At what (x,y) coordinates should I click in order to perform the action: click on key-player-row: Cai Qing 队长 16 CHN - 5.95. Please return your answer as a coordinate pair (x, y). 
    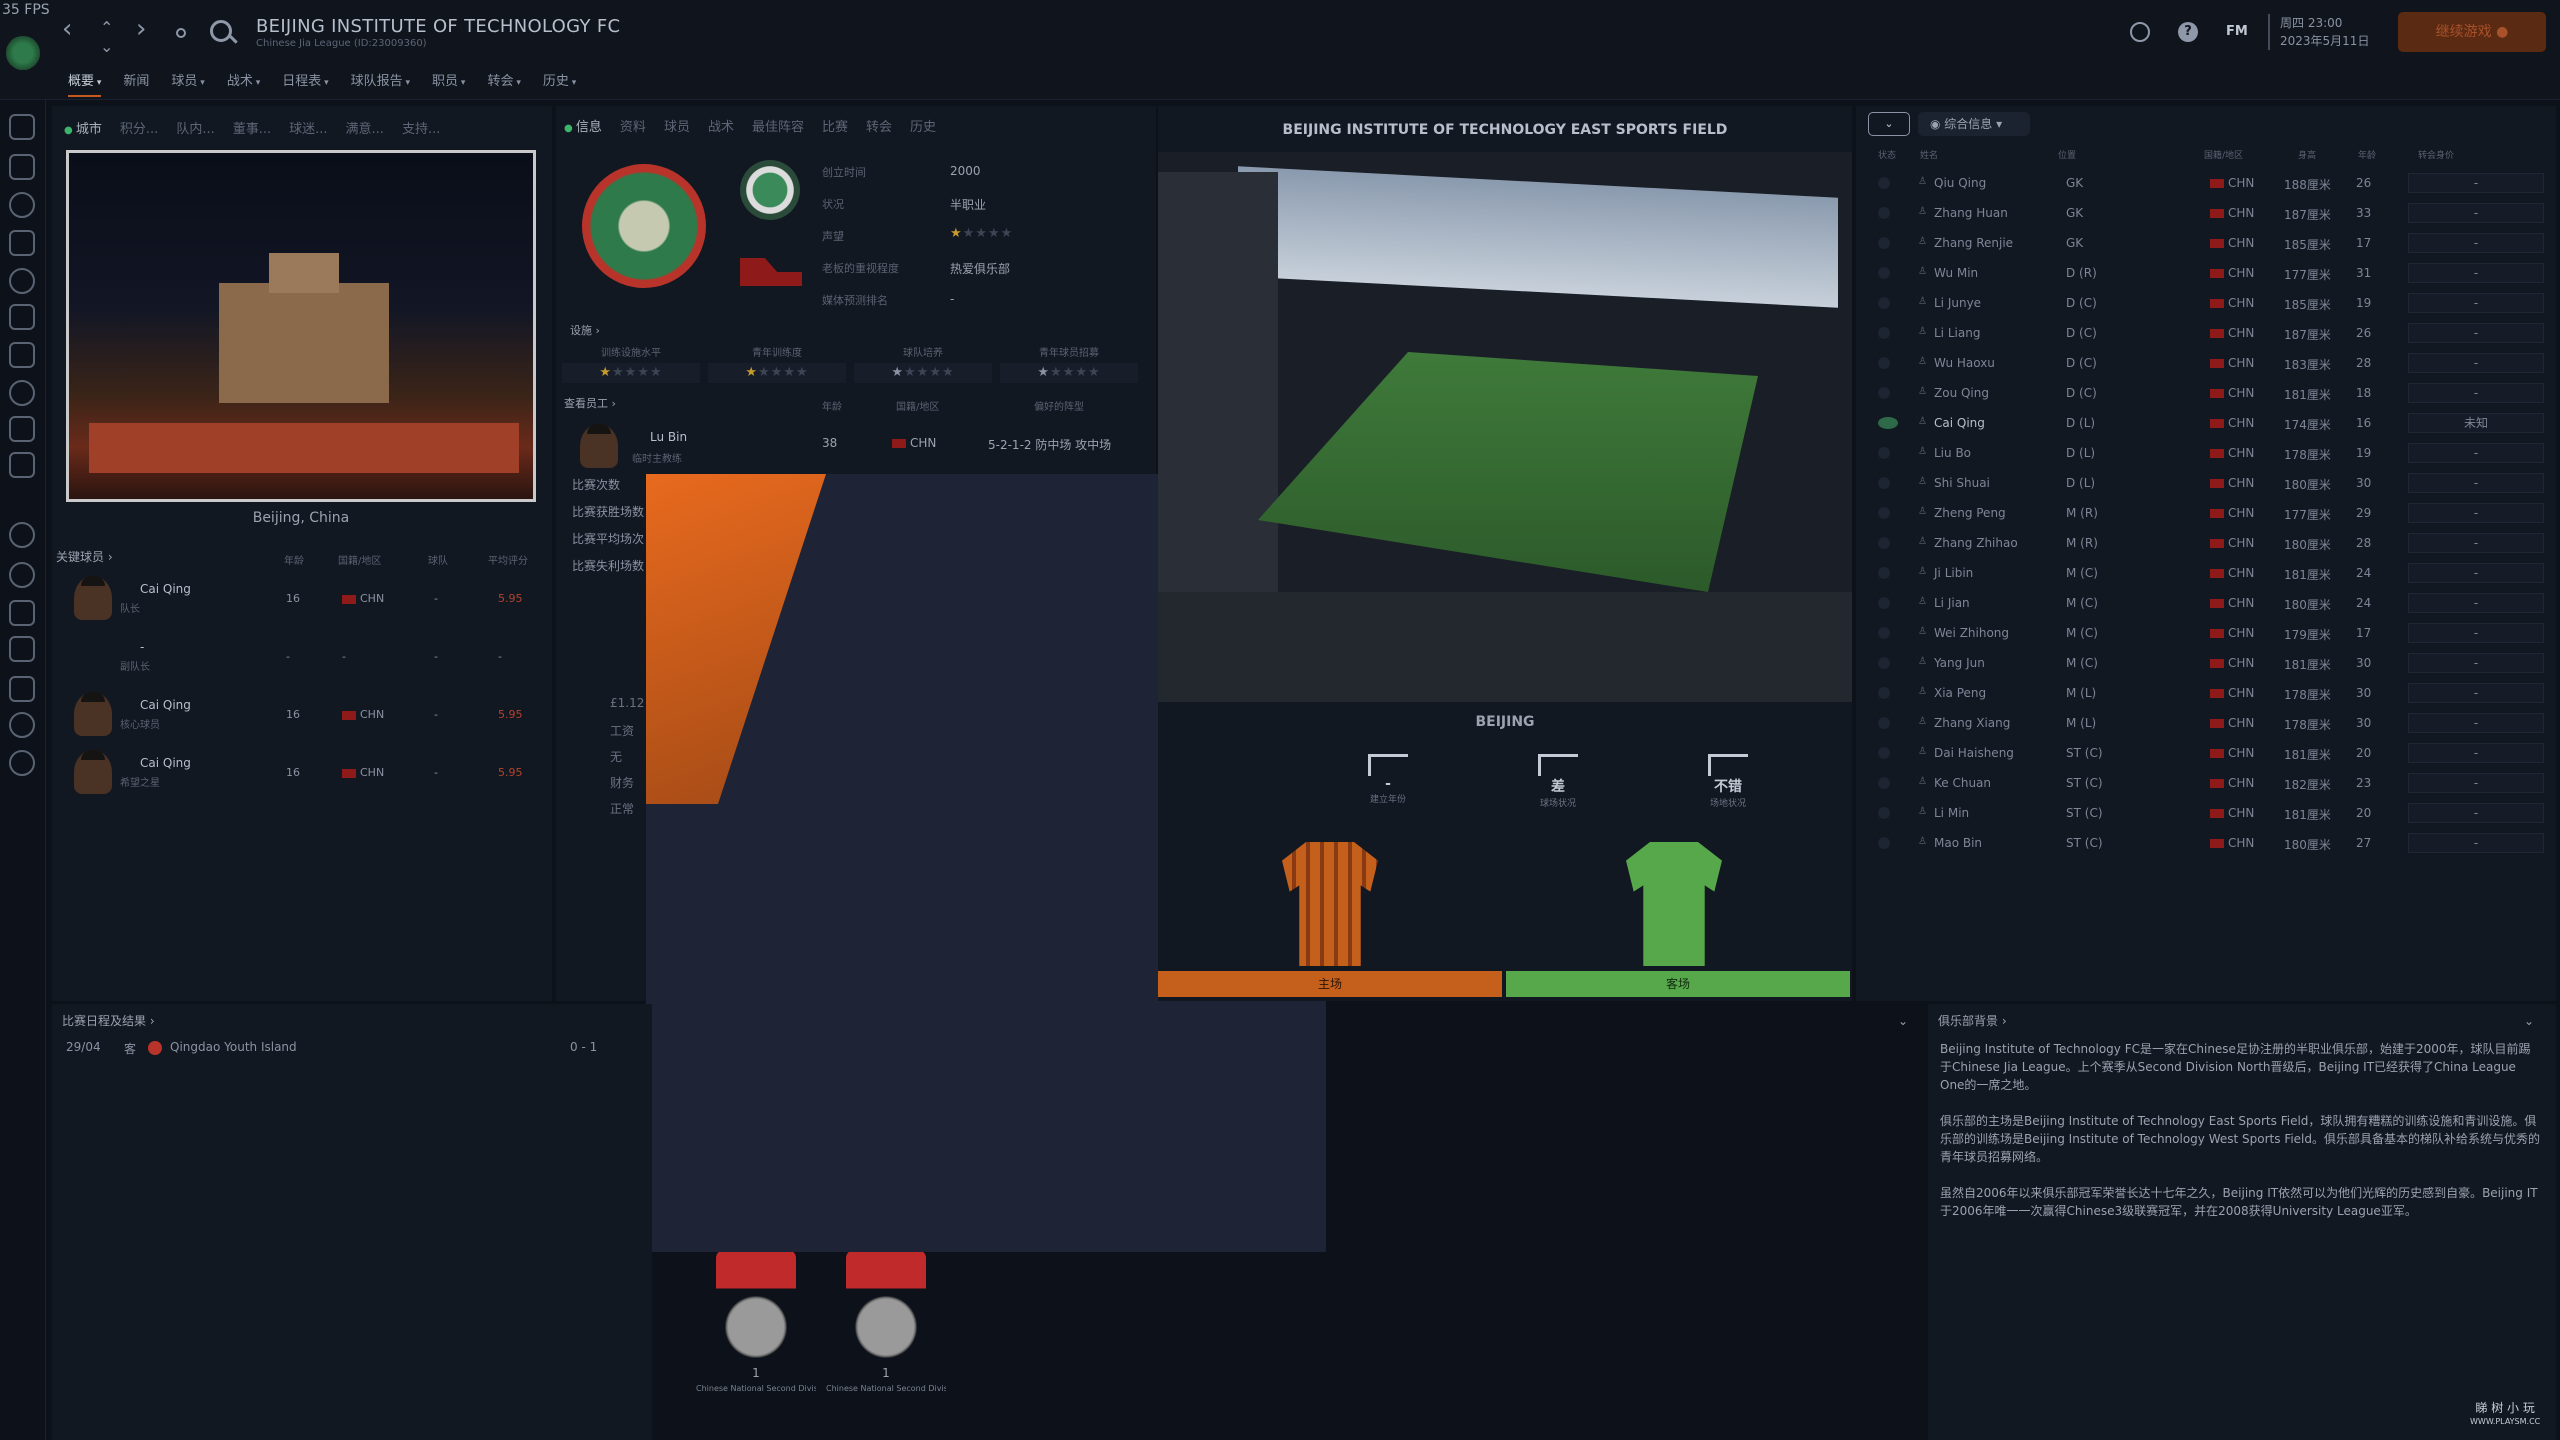
    Looking at the image, I should click on (301, 597).